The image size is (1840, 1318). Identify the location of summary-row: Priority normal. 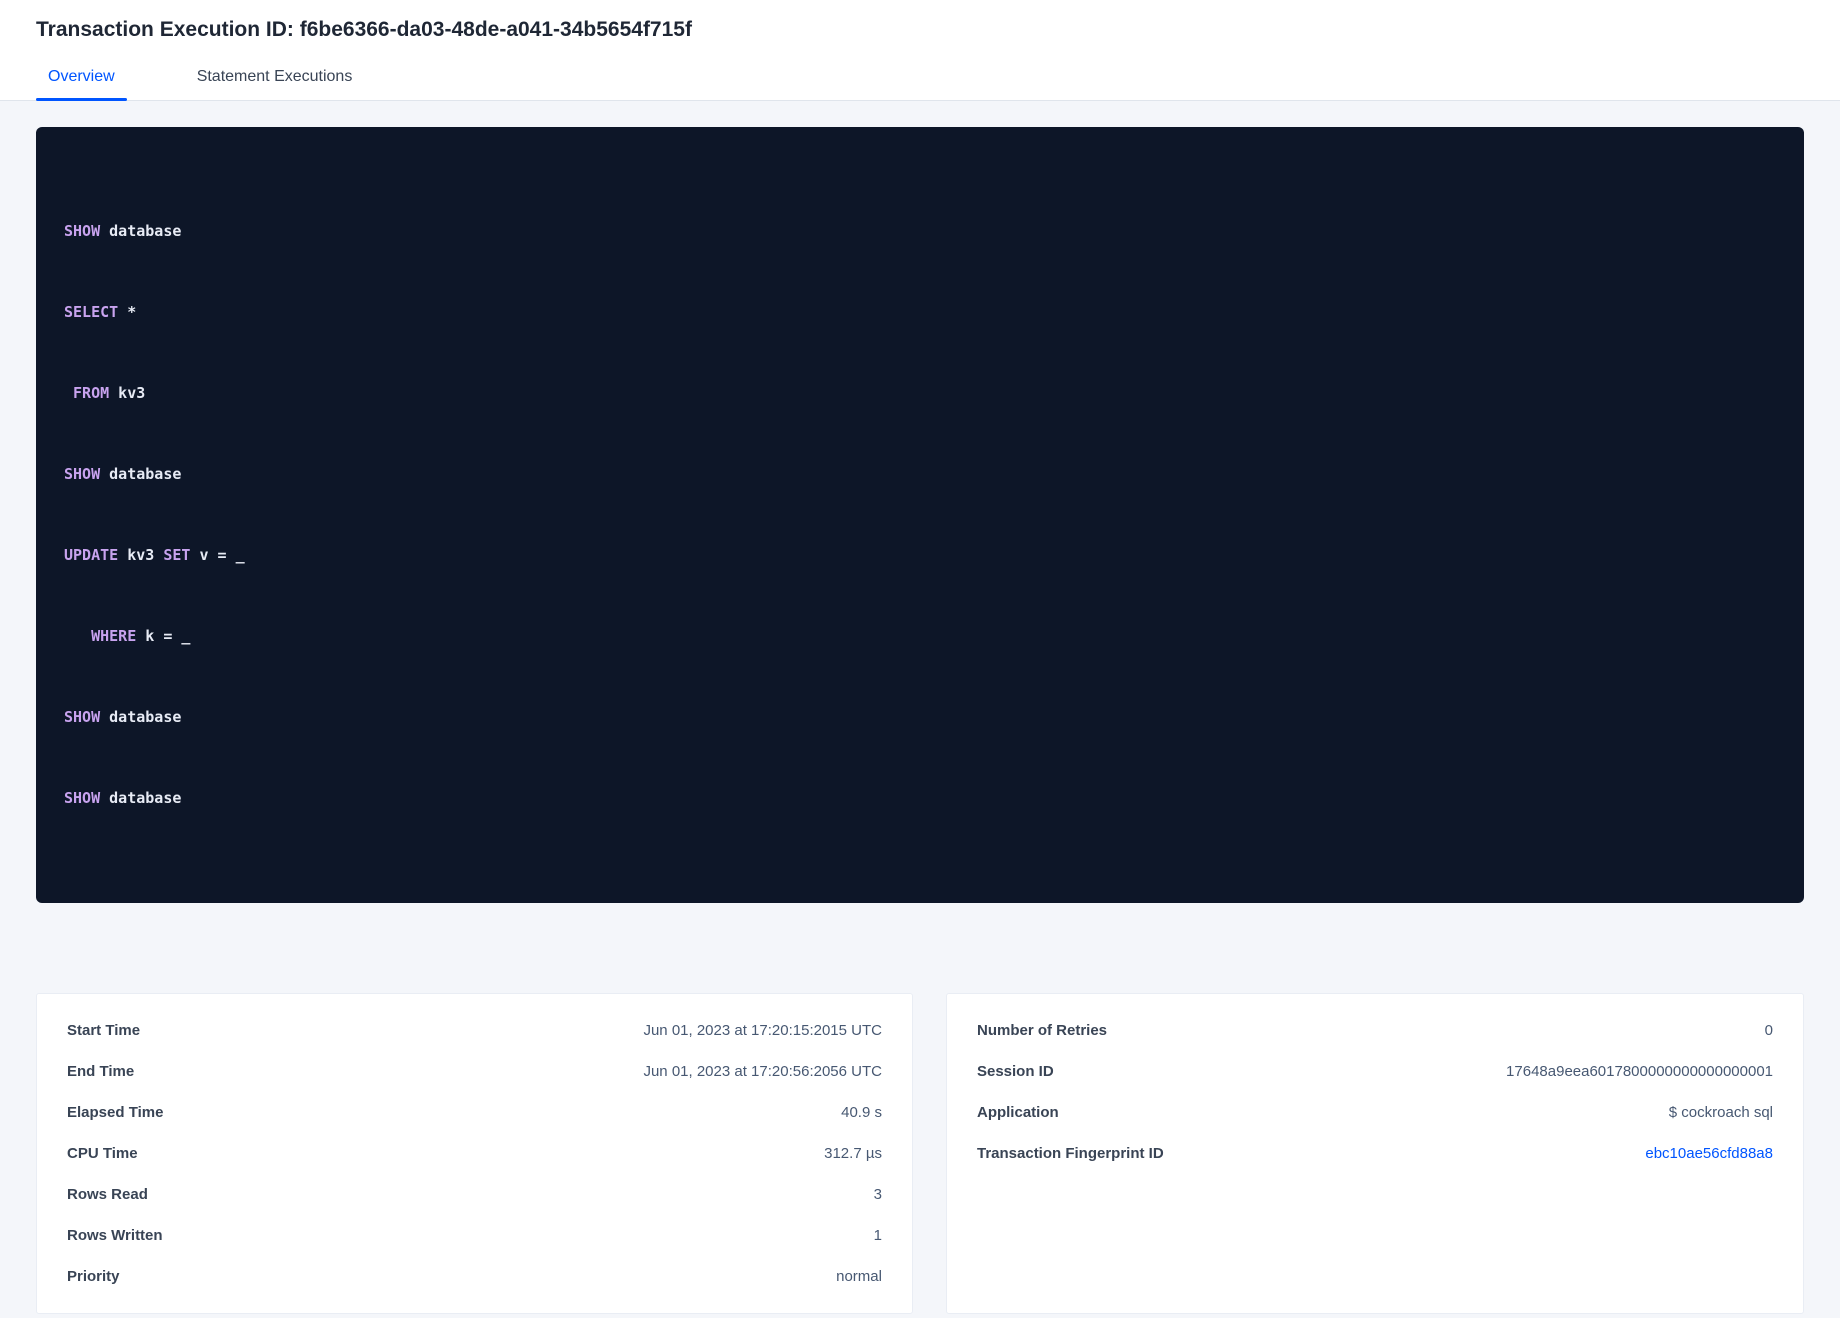
(474, 1276).